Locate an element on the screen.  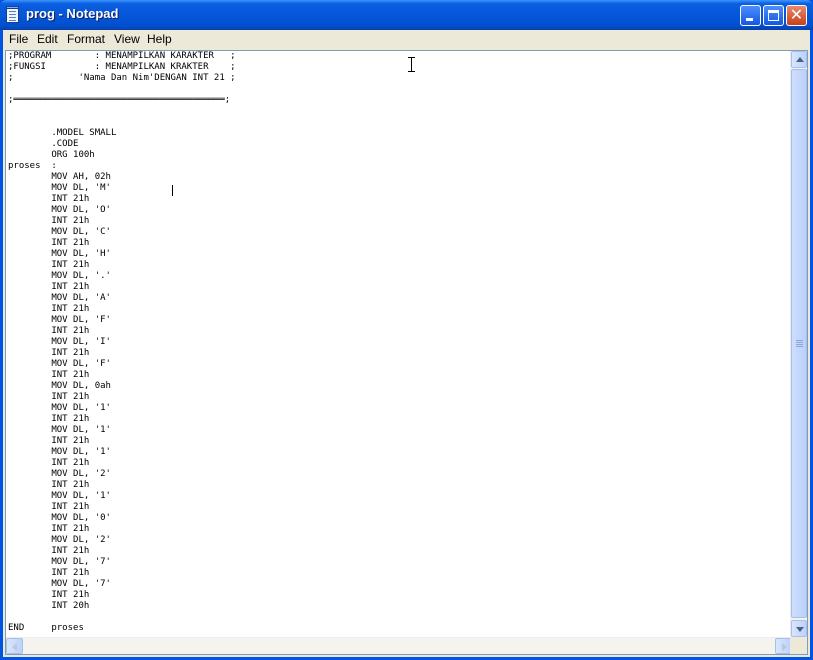
maximize-icon is located at coordinates (773, 15).